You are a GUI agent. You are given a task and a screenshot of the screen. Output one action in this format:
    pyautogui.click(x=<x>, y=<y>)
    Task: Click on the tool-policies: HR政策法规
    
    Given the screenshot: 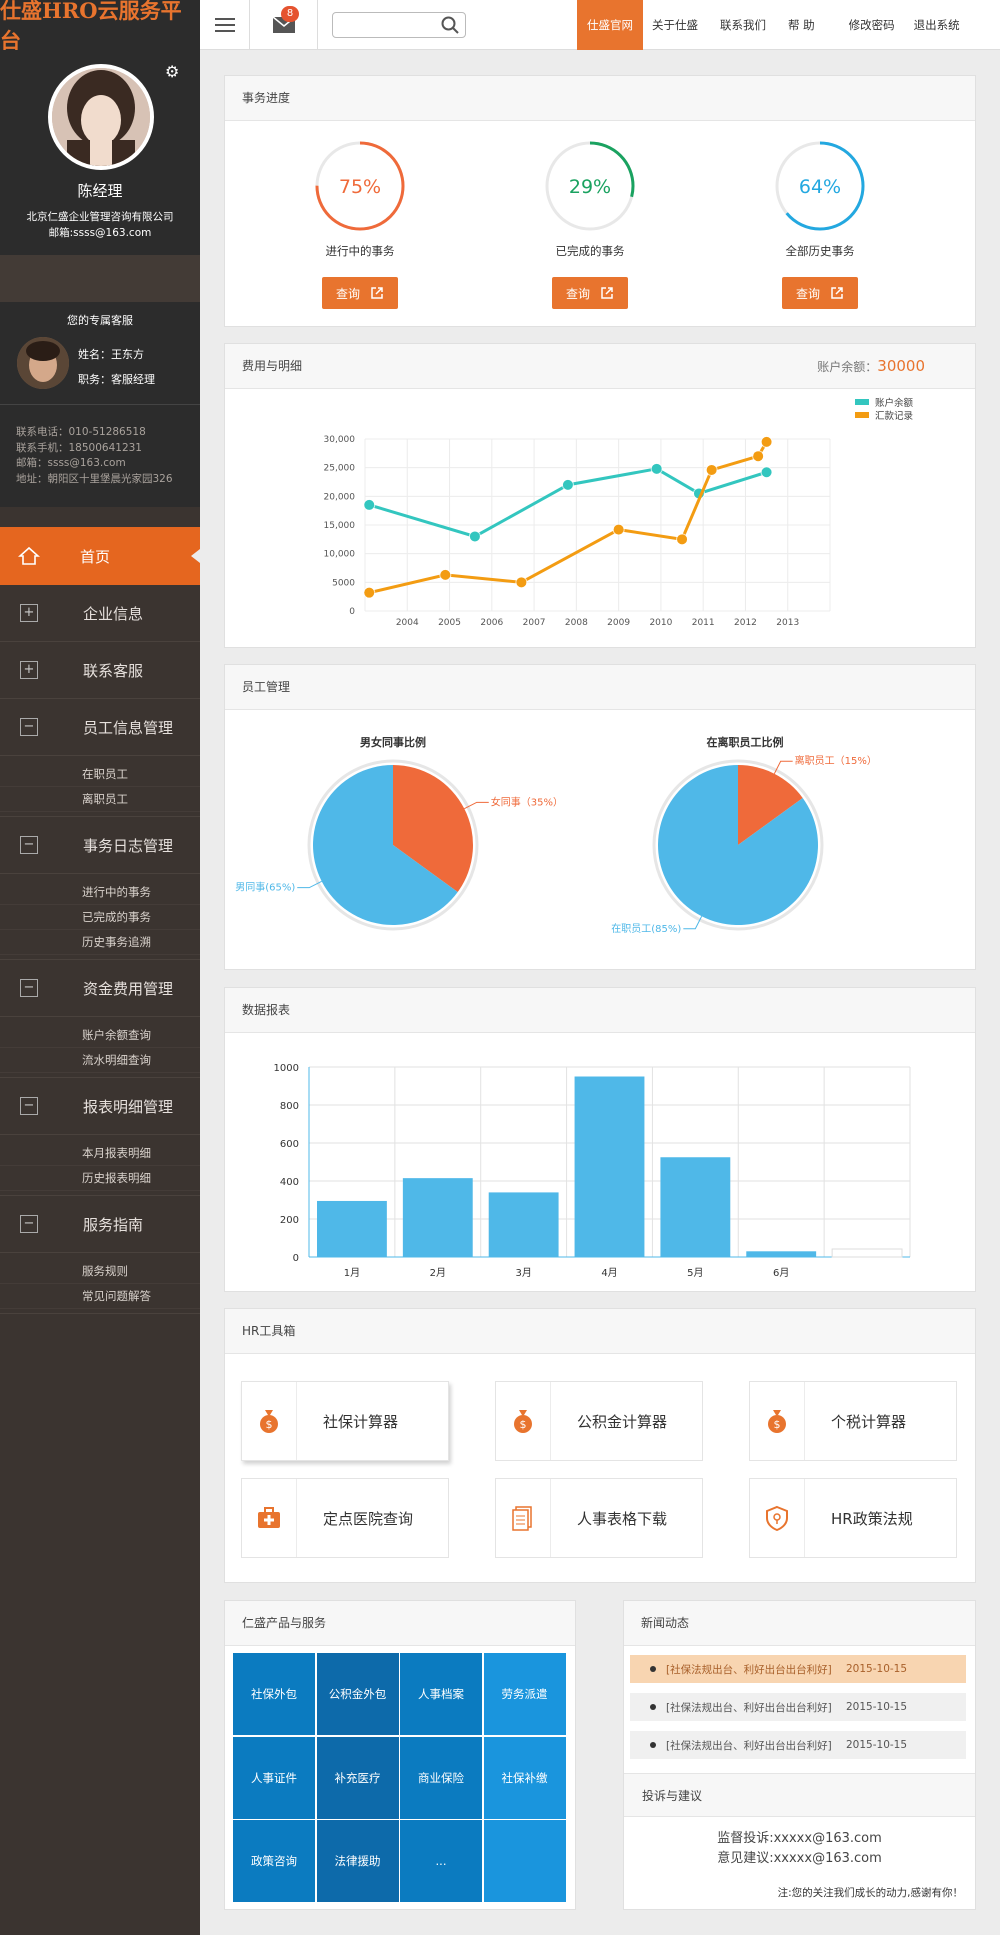 What is the action you would take?
    pyautogui.click(x=853, y=1518)
    